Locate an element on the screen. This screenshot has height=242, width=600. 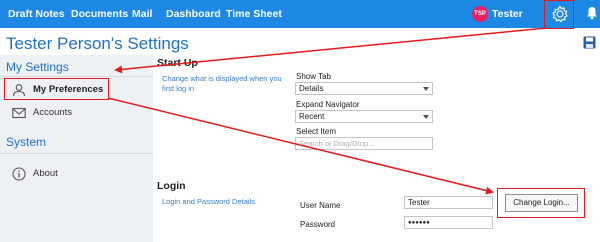
password-field: ●●●●●● is located at coordinates (448, 222).